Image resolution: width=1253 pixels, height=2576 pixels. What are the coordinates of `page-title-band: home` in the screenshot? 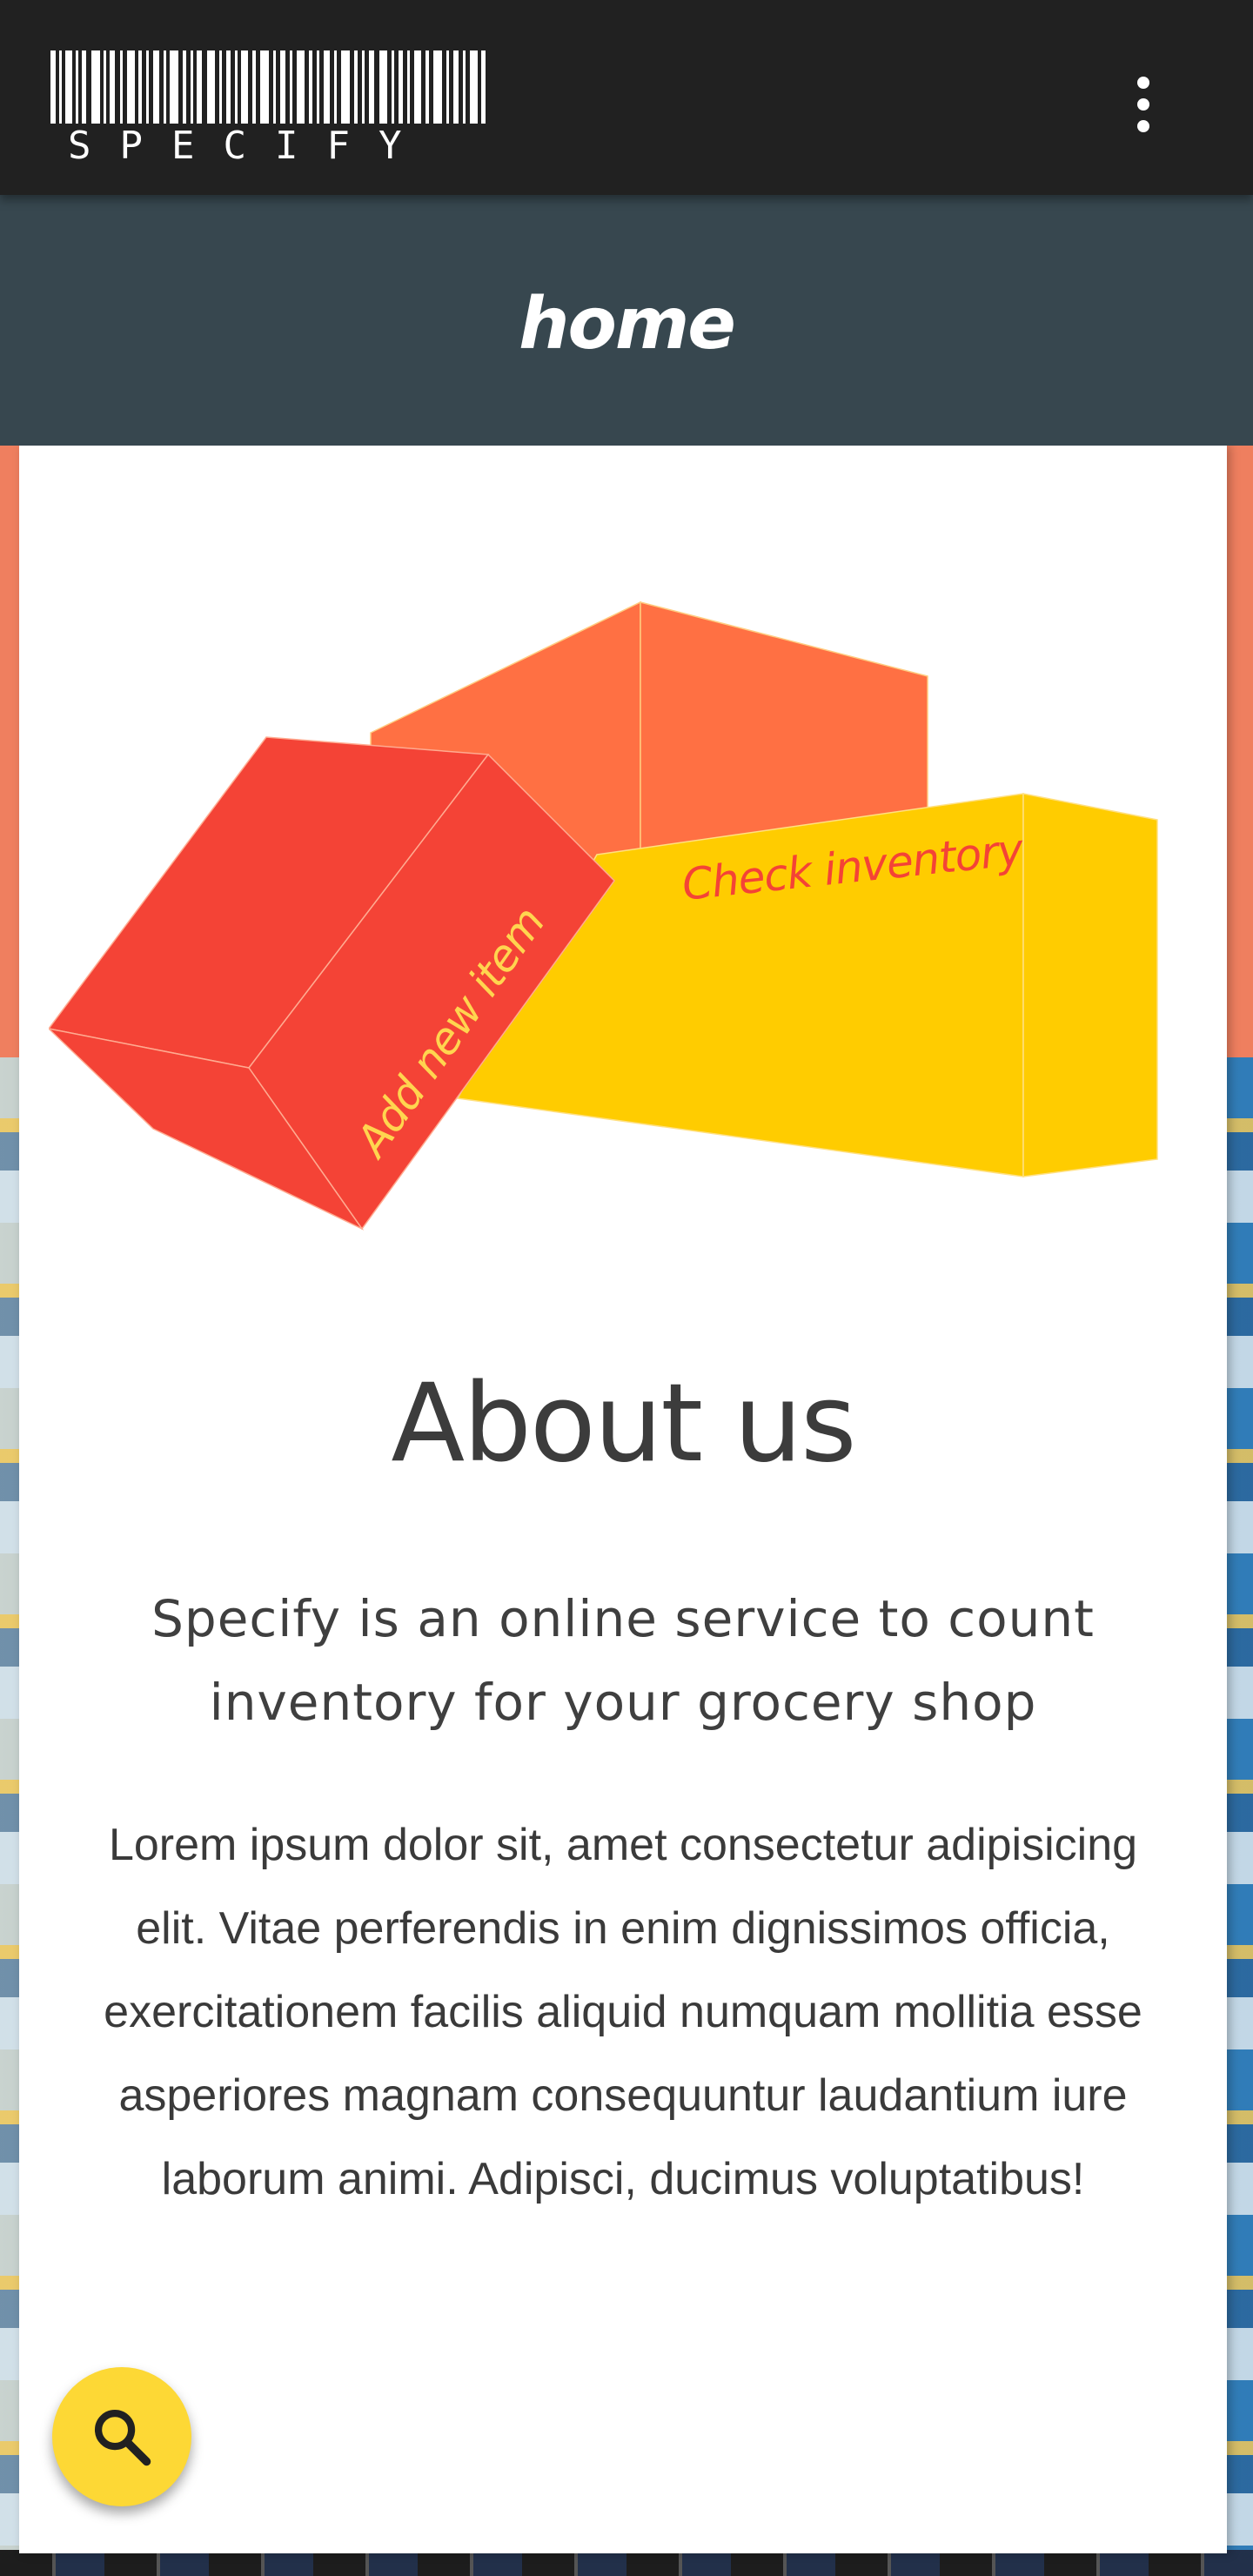 It's located at (626, 320).